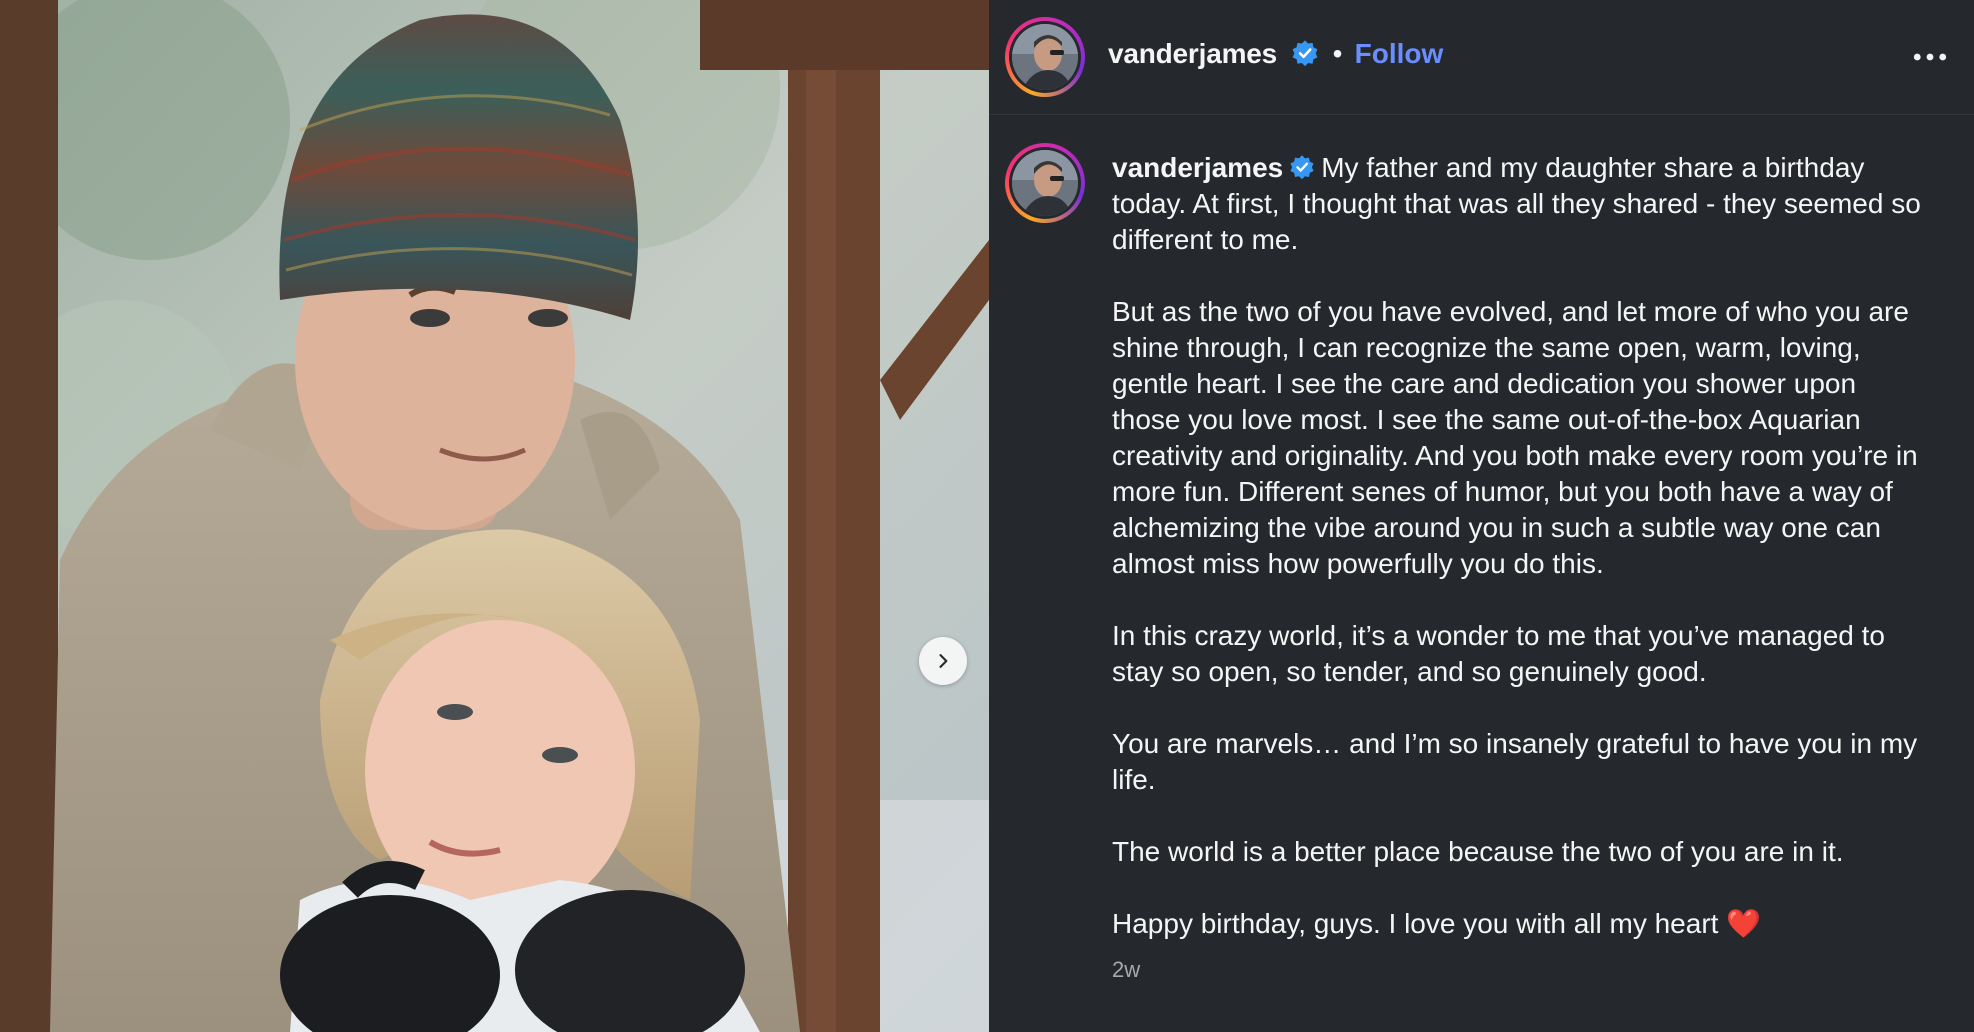  Describe the element at coordinates (1126, 970) in the screenshot. I see `post-timestamp: 2w` at that location.